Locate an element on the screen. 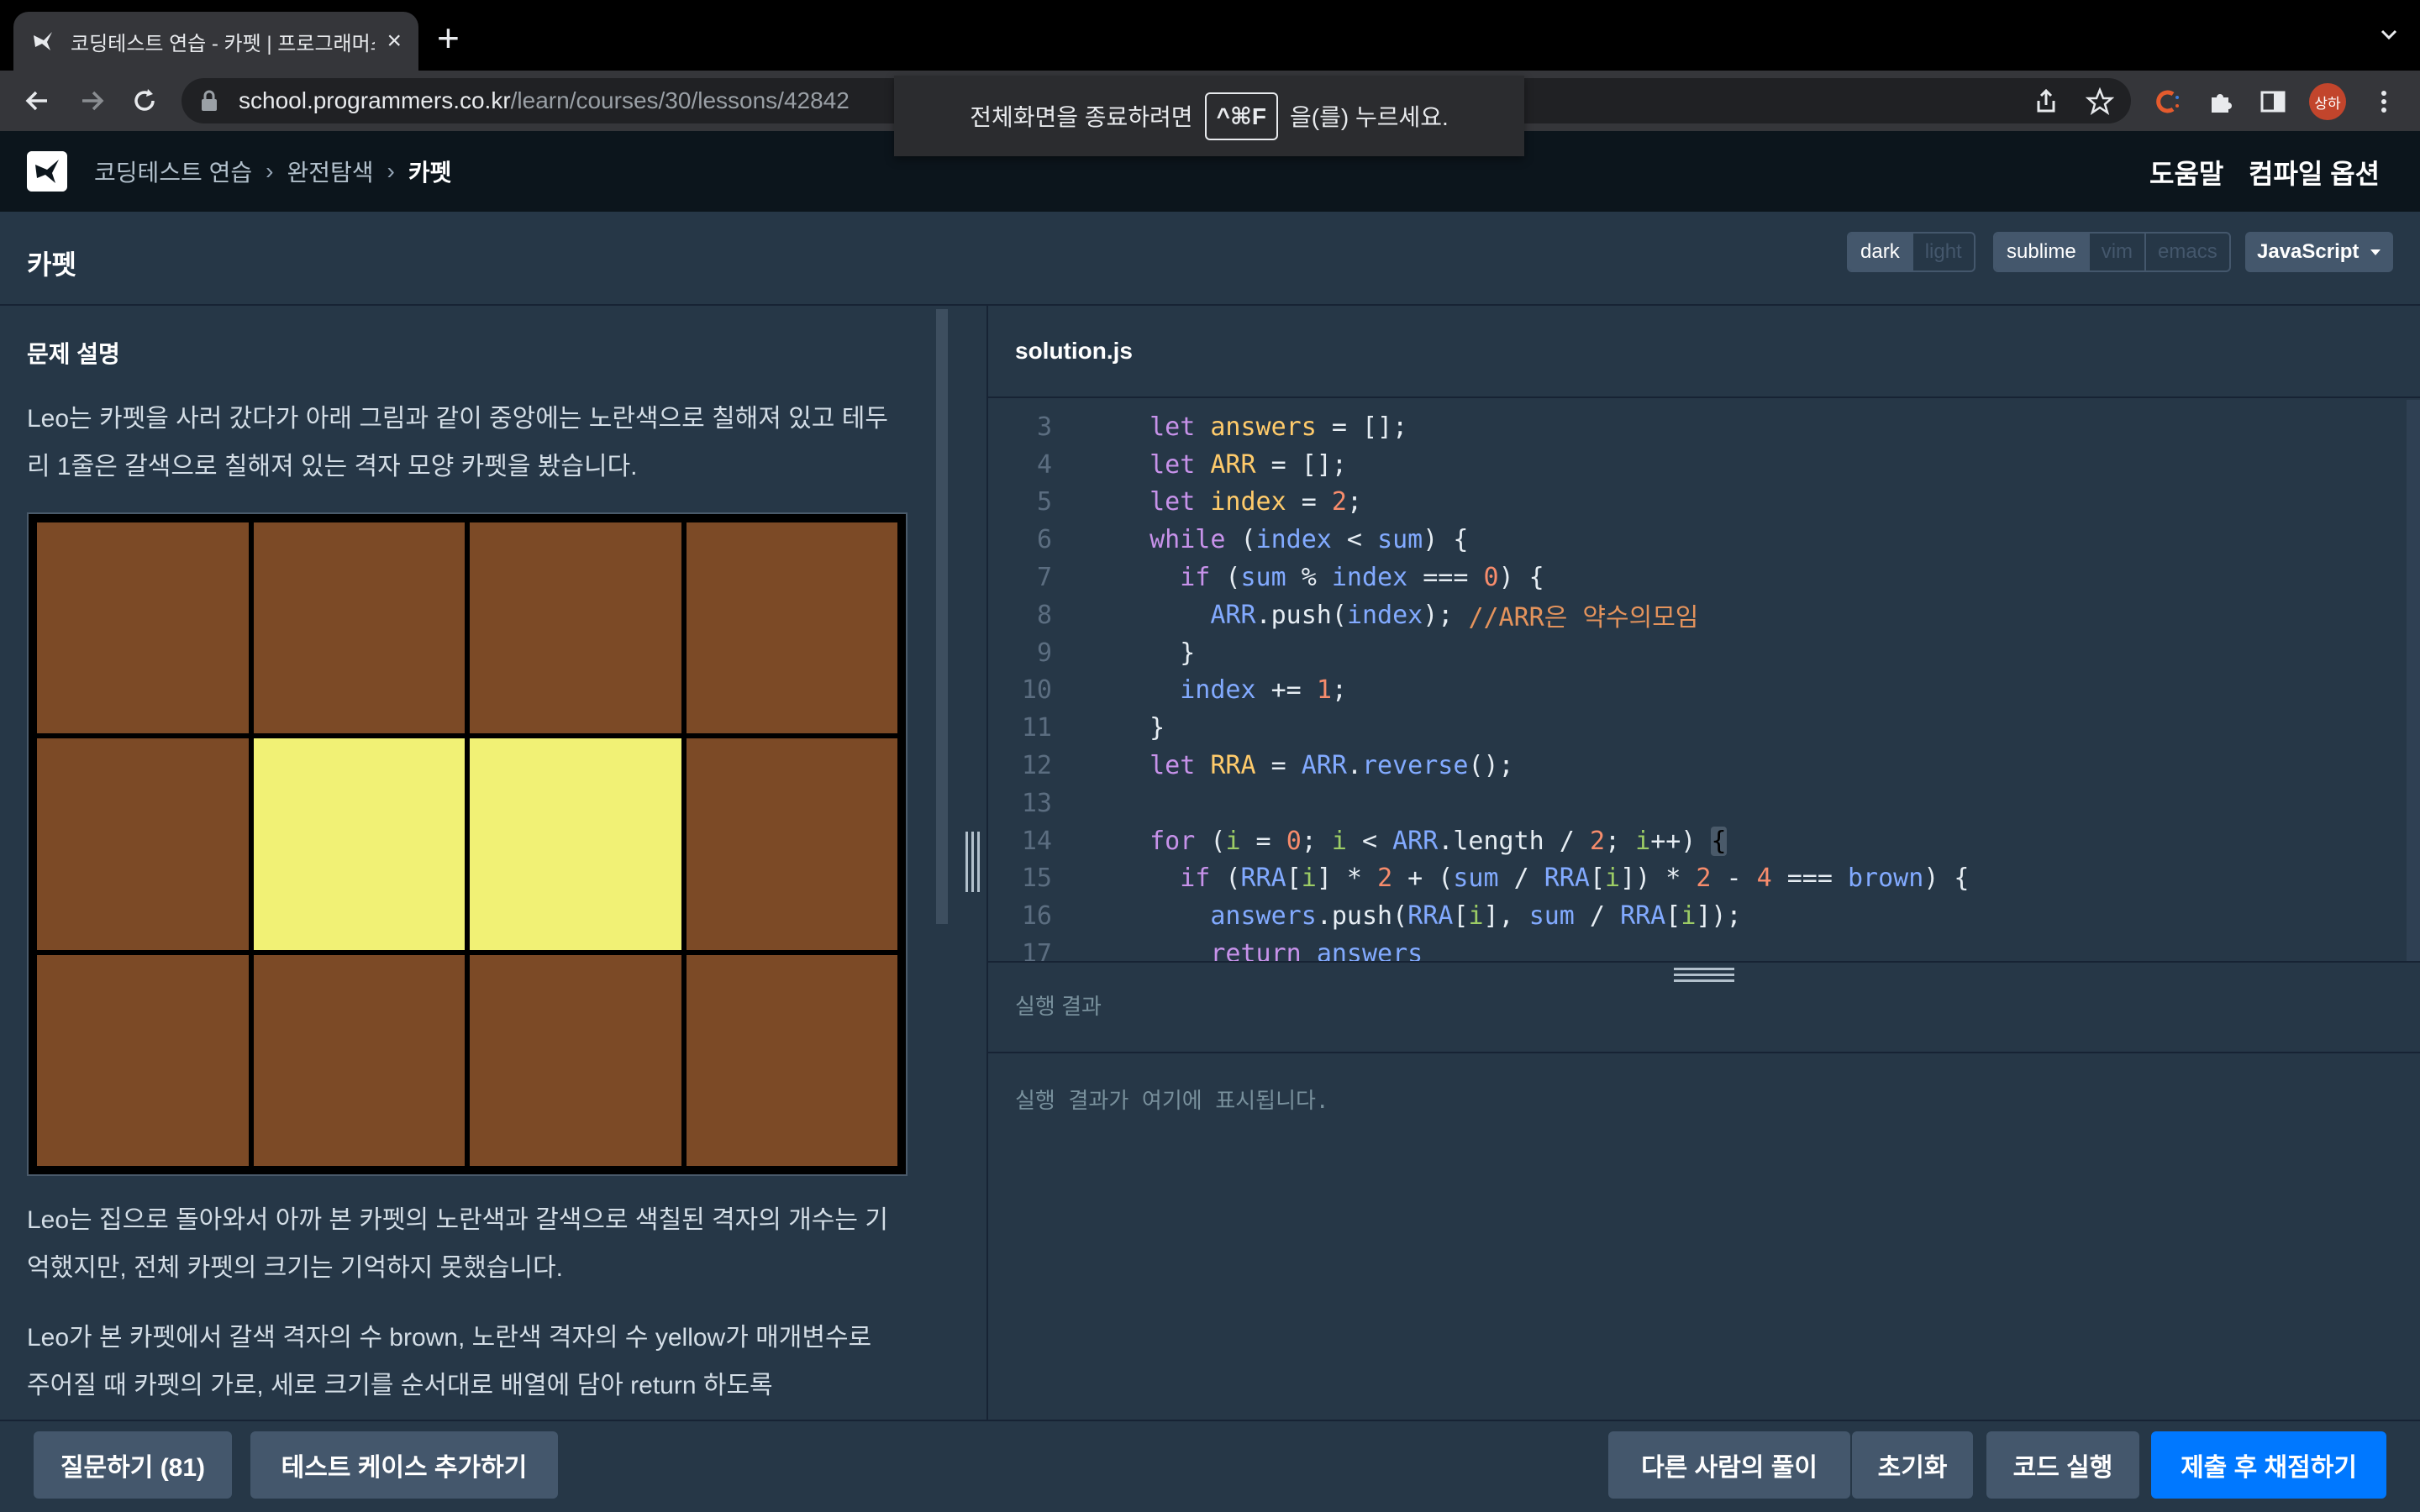 This screenshot has width=2420, height=1512. code-token: let is located at coordinates (1180, 427).